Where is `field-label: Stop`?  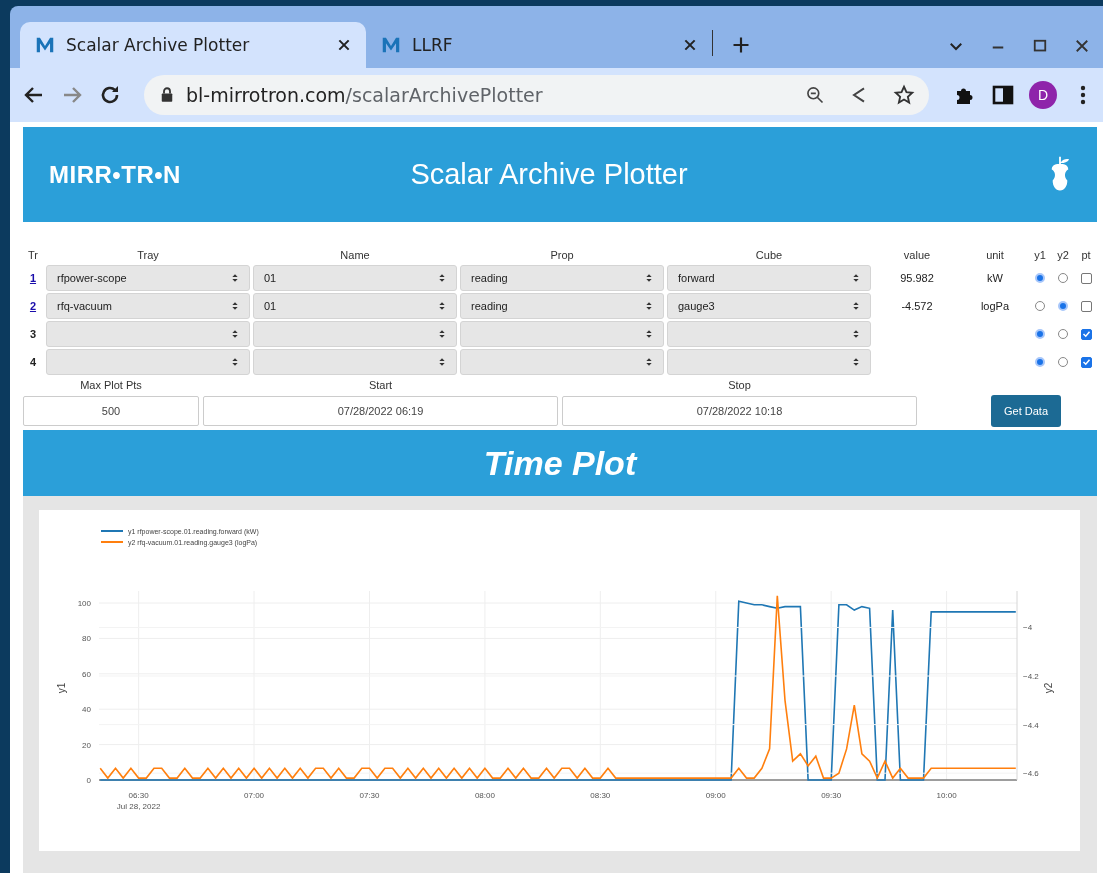 field-label: Stop is located at coordinates (739, 386).